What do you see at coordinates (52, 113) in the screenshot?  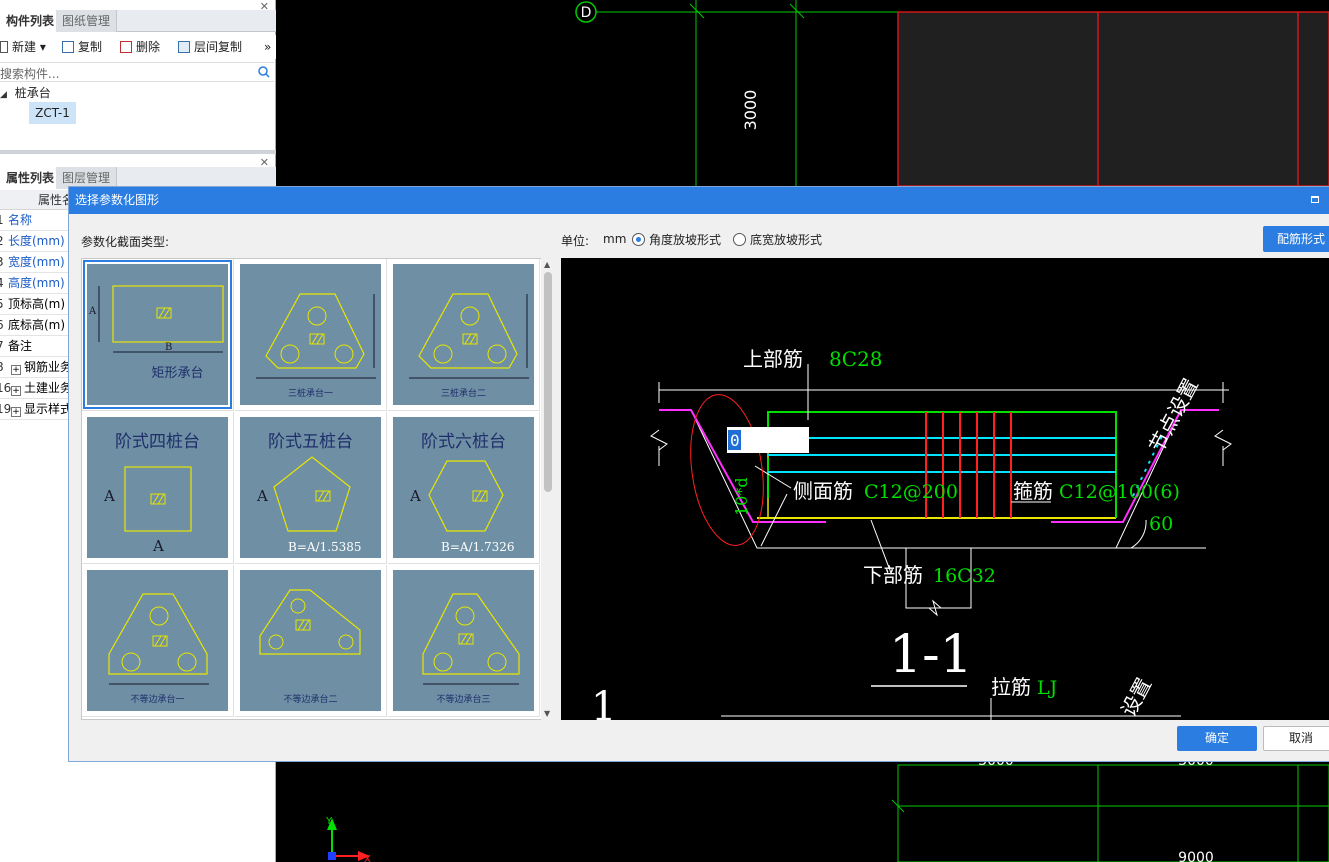 I see `tree-item-selected: ZCT-1` at bounding box center [52, 113].